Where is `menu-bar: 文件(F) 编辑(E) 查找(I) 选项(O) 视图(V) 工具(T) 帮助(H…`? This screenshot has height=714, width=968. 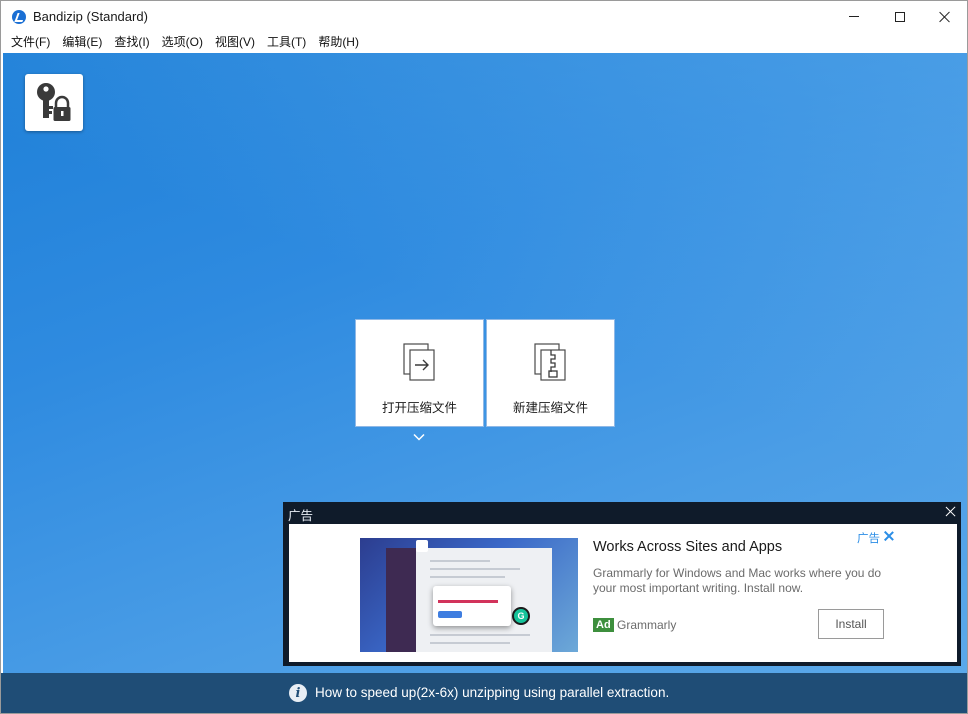
menu-bar: 文件(F) 编辑(E) 查找(I) 选项(O) 视图(V) 工具(T) 帮助(H… is located at coordinates (484, 42).